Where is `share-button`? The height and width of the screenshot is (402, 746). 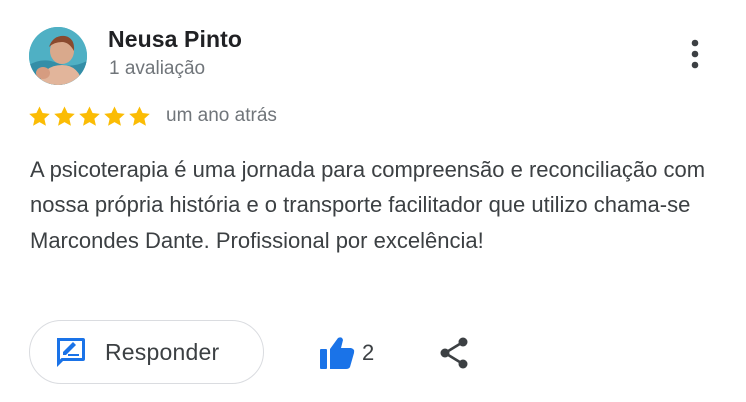
share-button is located at coordinates (454, 353).